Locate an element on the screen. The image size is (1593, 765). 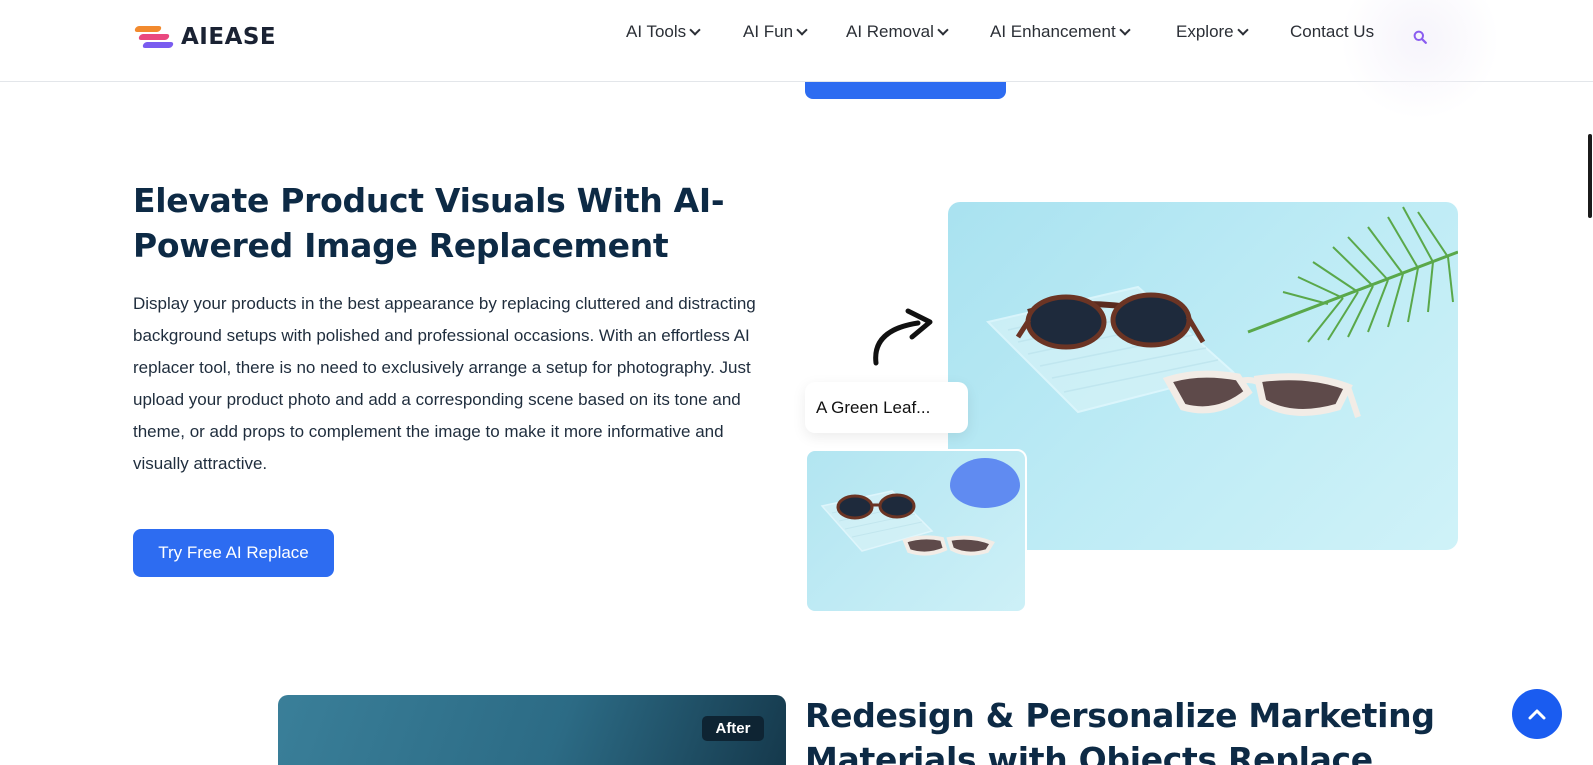
logo-text: AIEASE is located at coordinates (229, 37).